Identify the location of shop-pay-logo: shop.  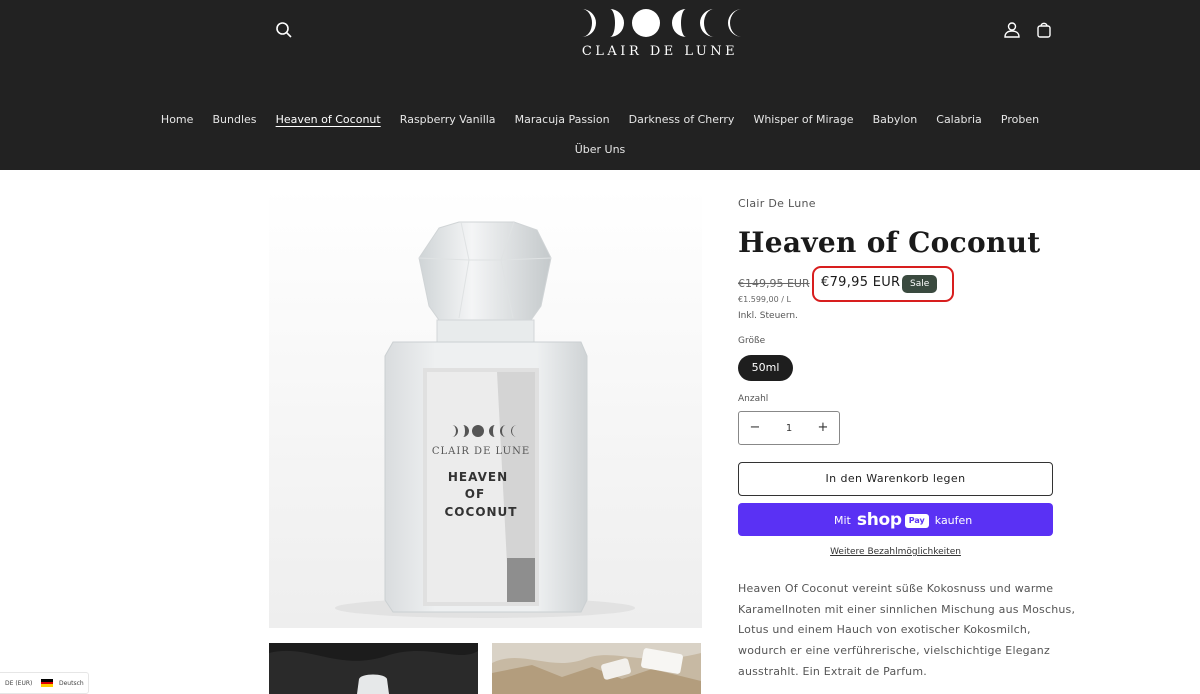
(879, 520).